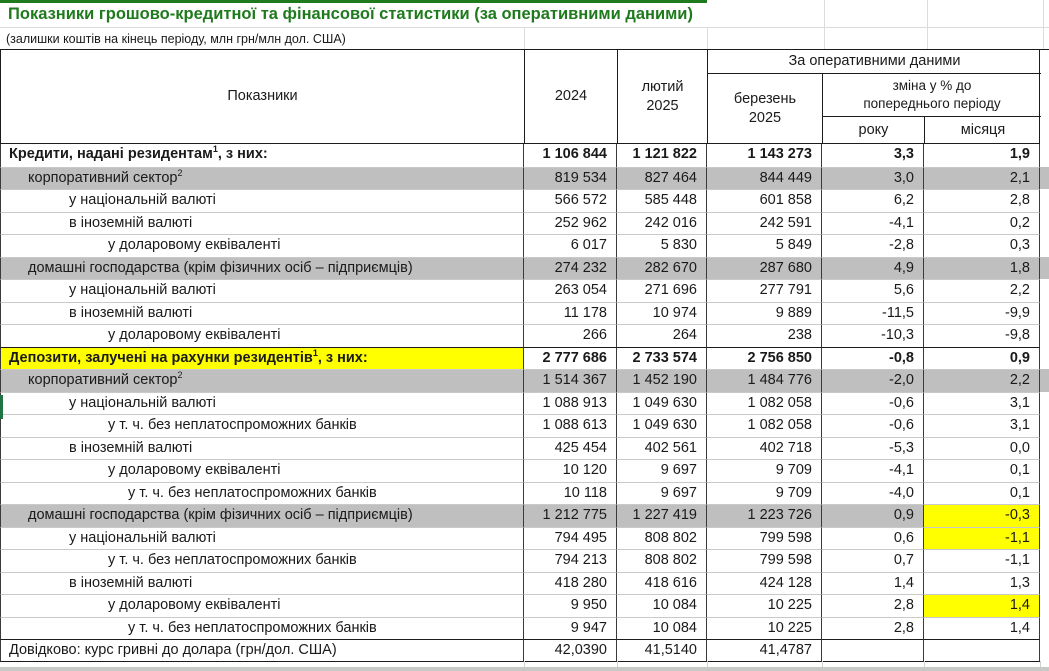 This screenshot has width=1049, height=671. What do you see at coordinates (662, 267) in the screenshot?
I see `cell-feb-2025: 282 670` at bounding box center [662, 267].